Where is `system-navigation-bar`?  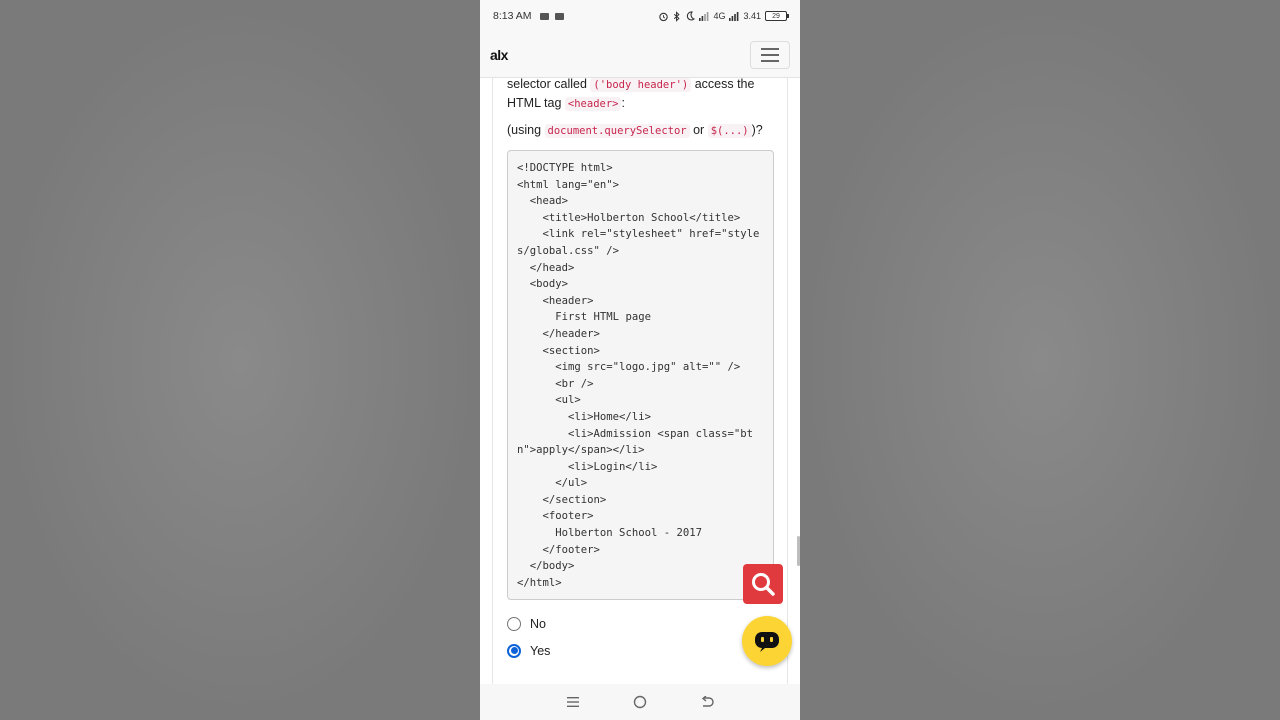
system-navigation-bar is located at coordinates (640, 702).